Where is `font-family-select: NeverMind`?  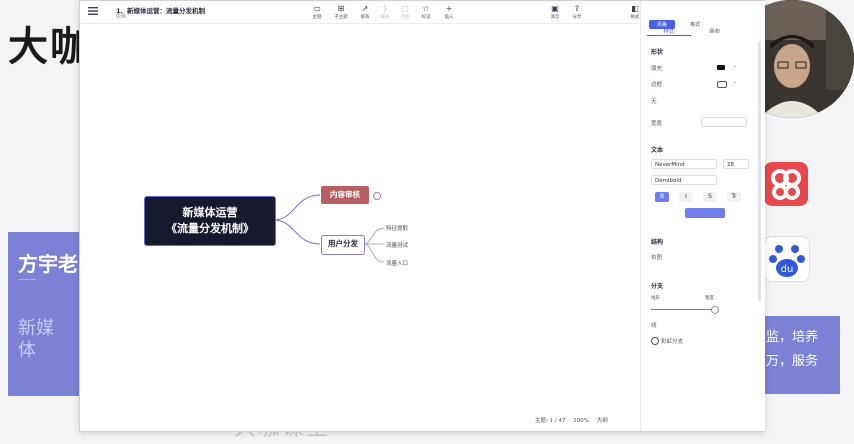
font-family-select: NeverMind is located at coordinates (684, 164).